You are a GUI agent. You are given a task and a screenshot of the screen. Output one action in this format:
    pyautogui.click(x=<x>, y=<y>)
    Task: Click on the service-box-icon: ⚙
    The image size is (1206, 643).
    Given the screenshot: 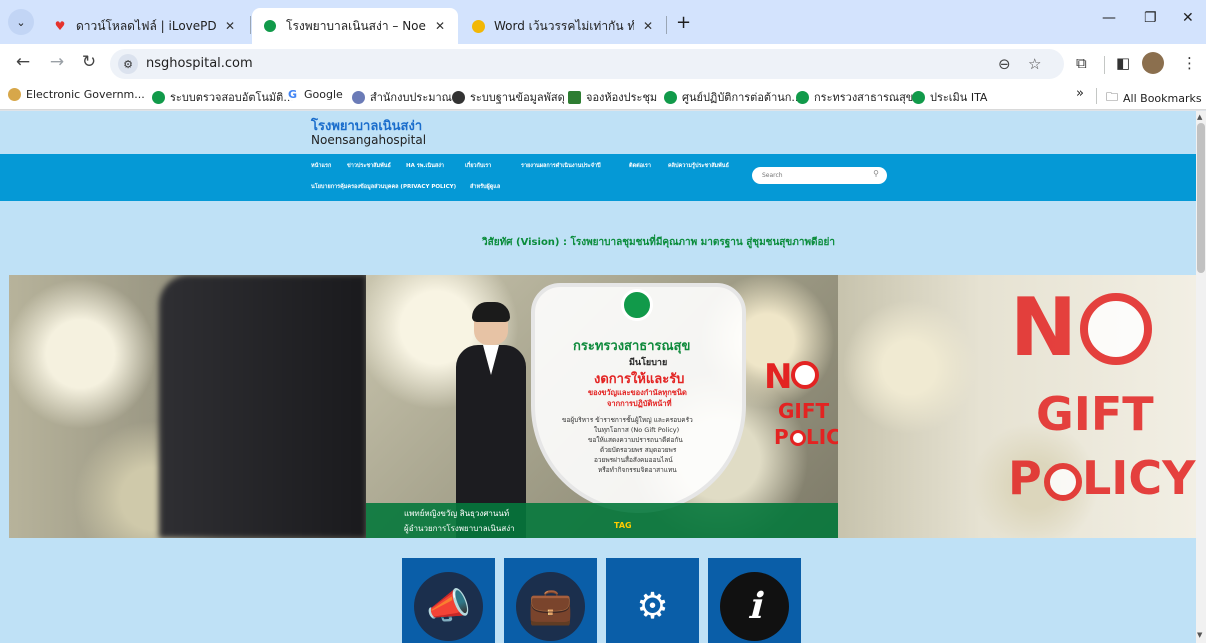 What is the action you would take?
    pyautogui.click(x=652, y=606)
    